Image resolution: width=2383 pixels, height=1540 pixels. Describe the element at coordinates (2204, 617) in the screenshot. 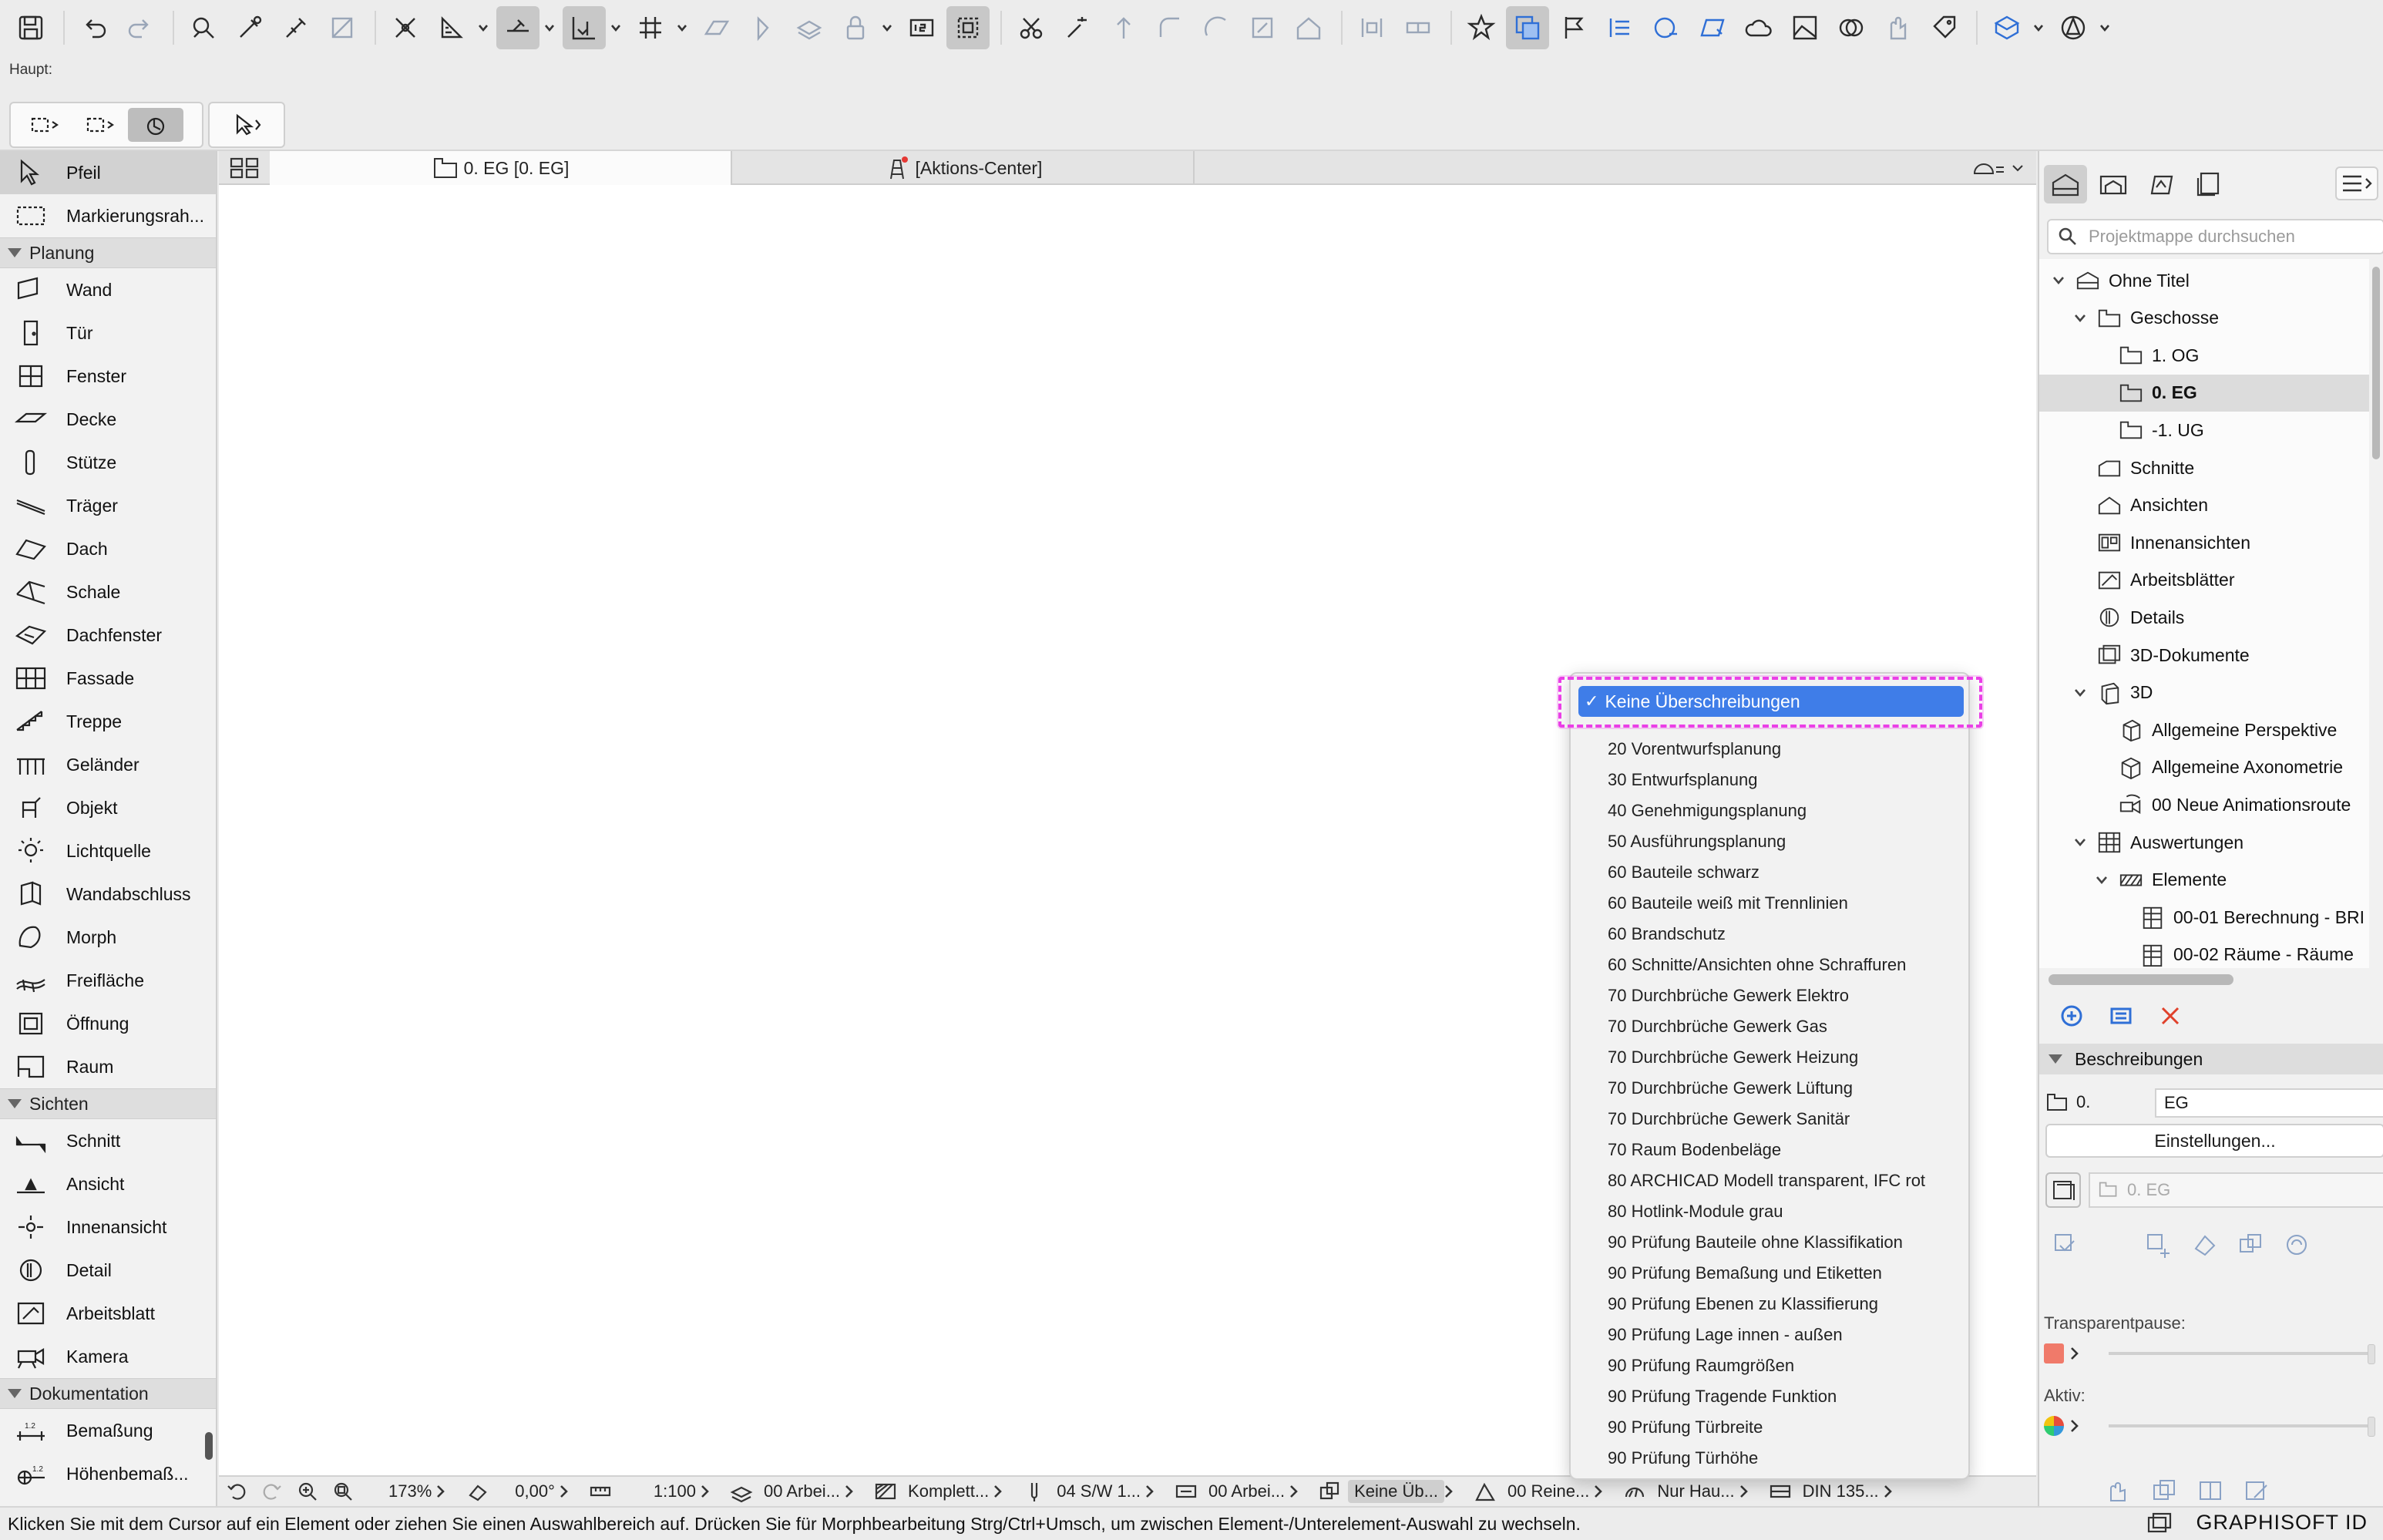

I see `tree-item: Details` at that location.